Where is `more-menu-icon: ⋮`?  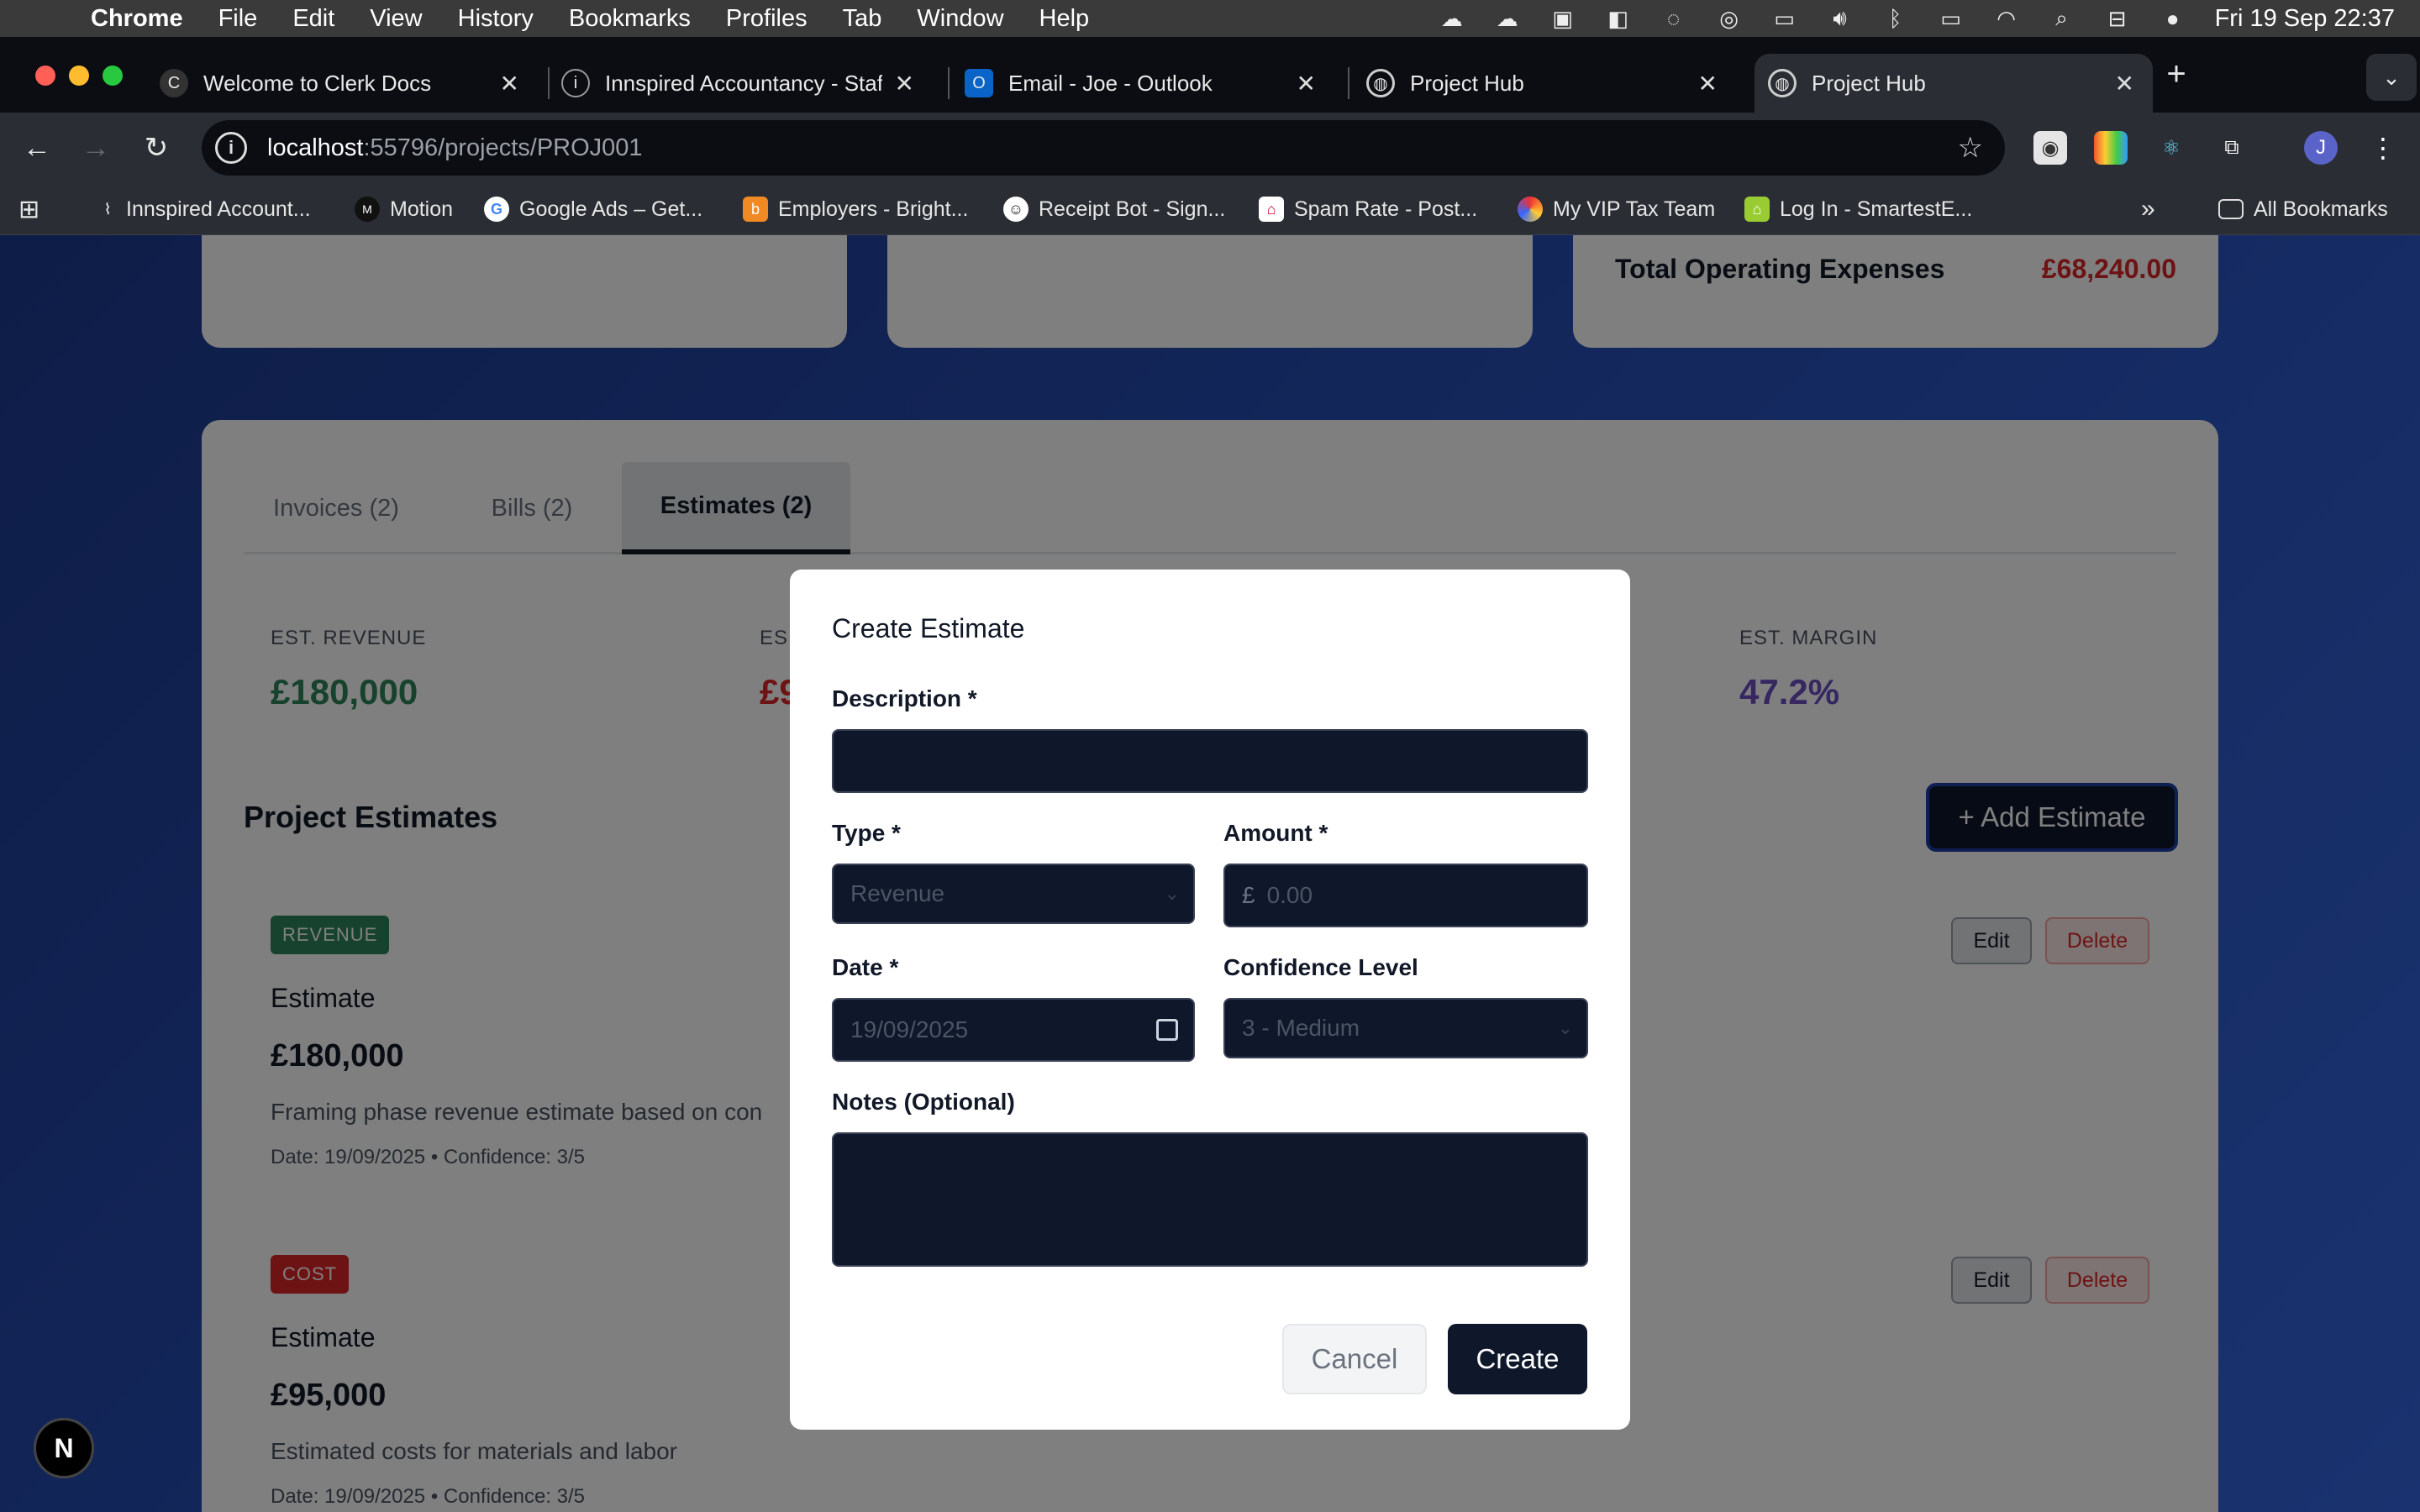
more-menu-icon: ⋮ is located at coordinates (2383, 148).